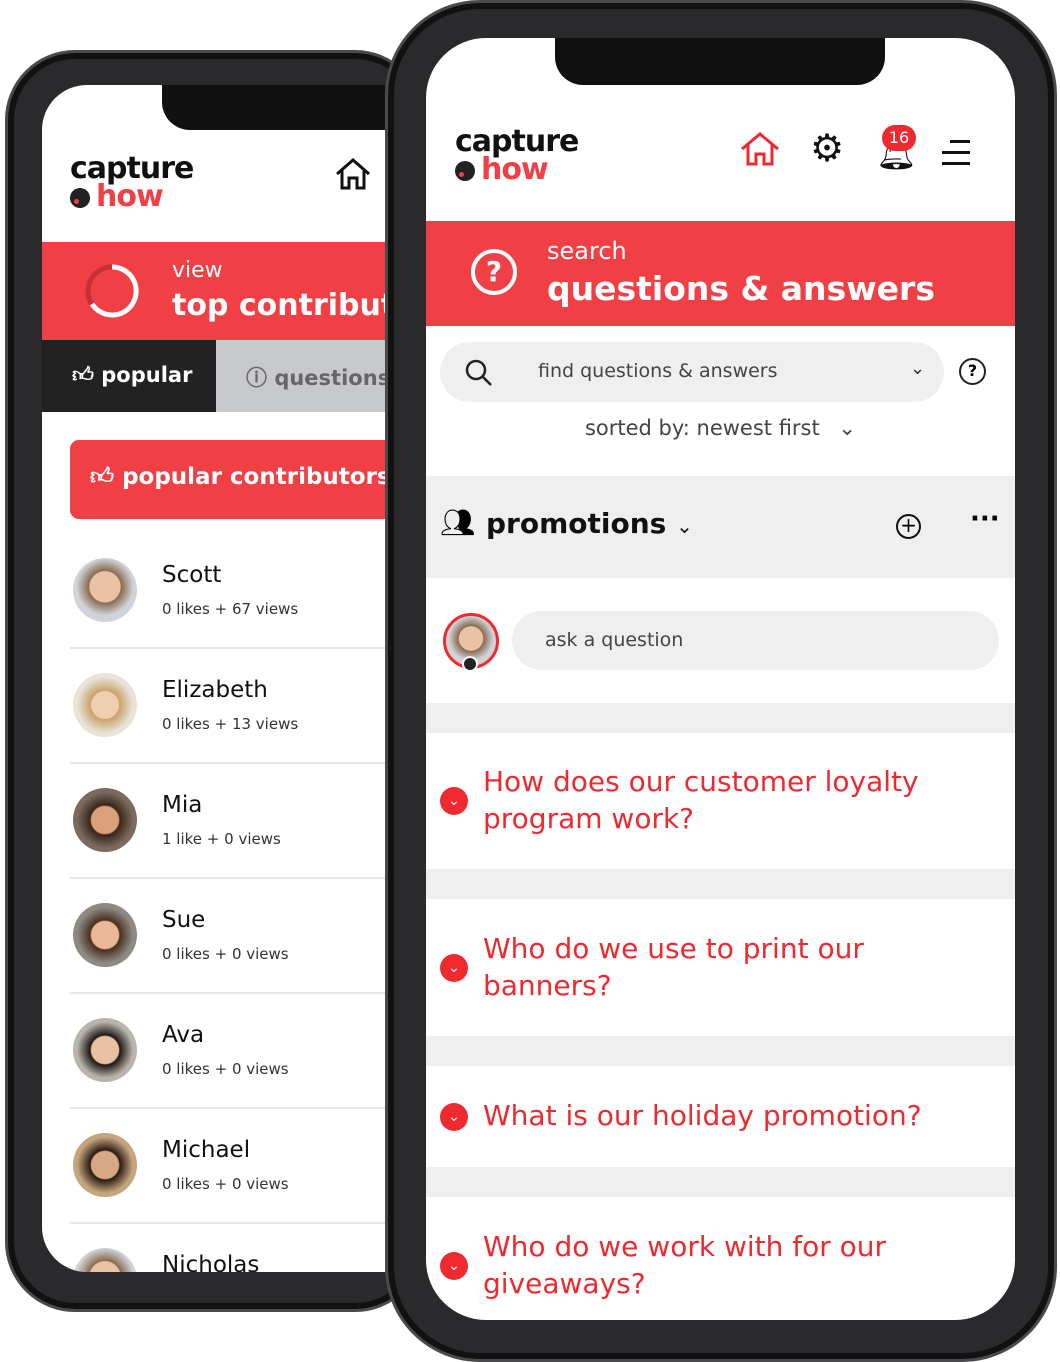  I want to click on qa-banner: ? search questions & answers, so click(720, 273).